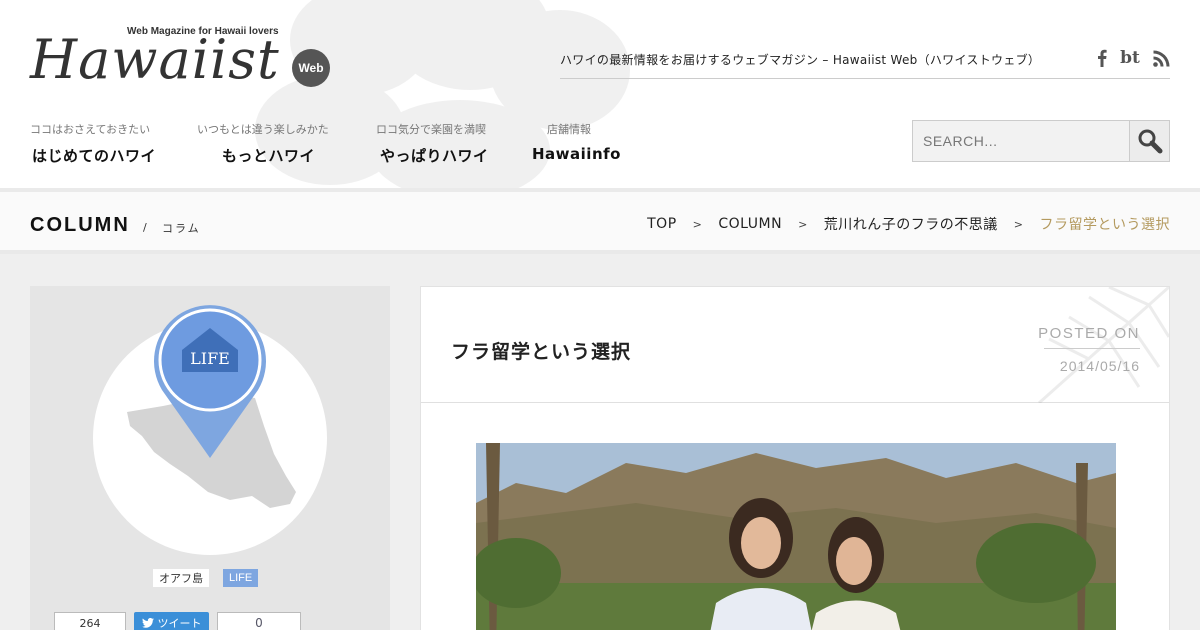 Image resolution: width=1200 pixels, height=630 pixels. Describe the element at coordinates (1092, 348) in the screenshot. I see `posted-divider` at that location.